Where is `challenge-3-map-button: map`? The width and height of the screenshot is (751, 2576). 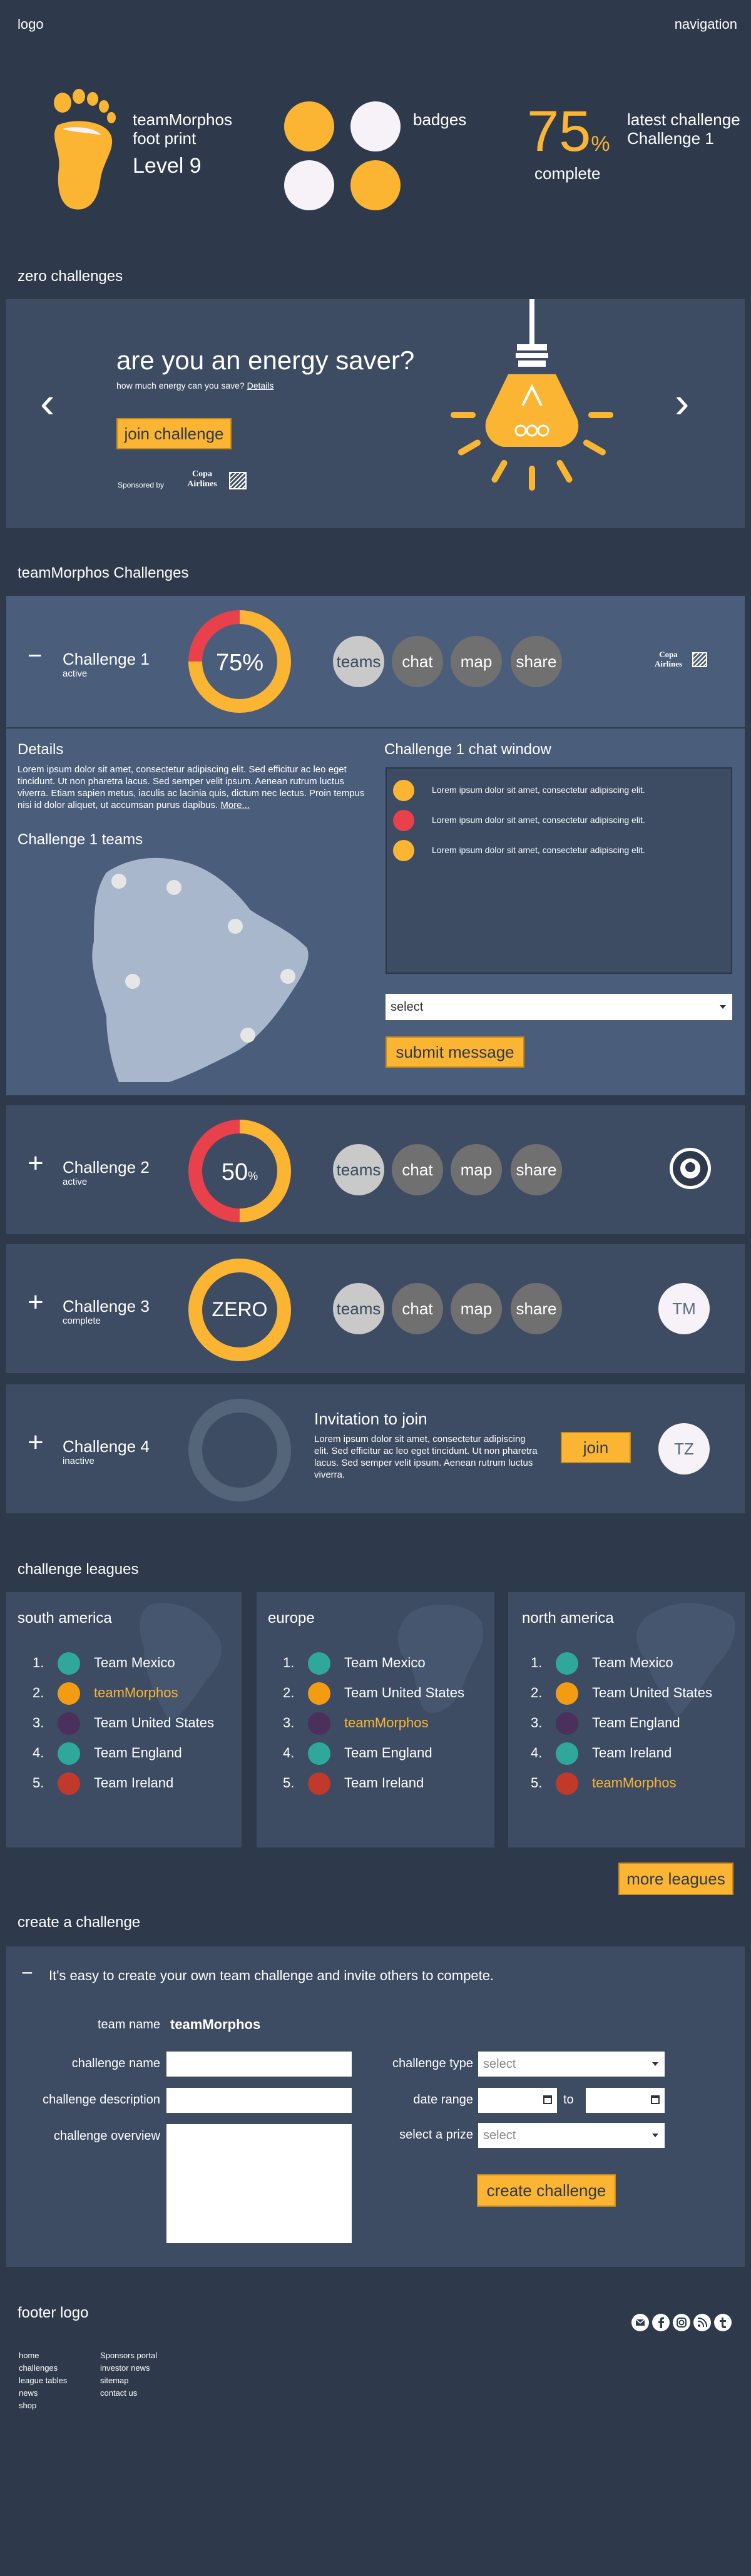 challenge-3-map-button: map is located at coordinates (476, 1308).